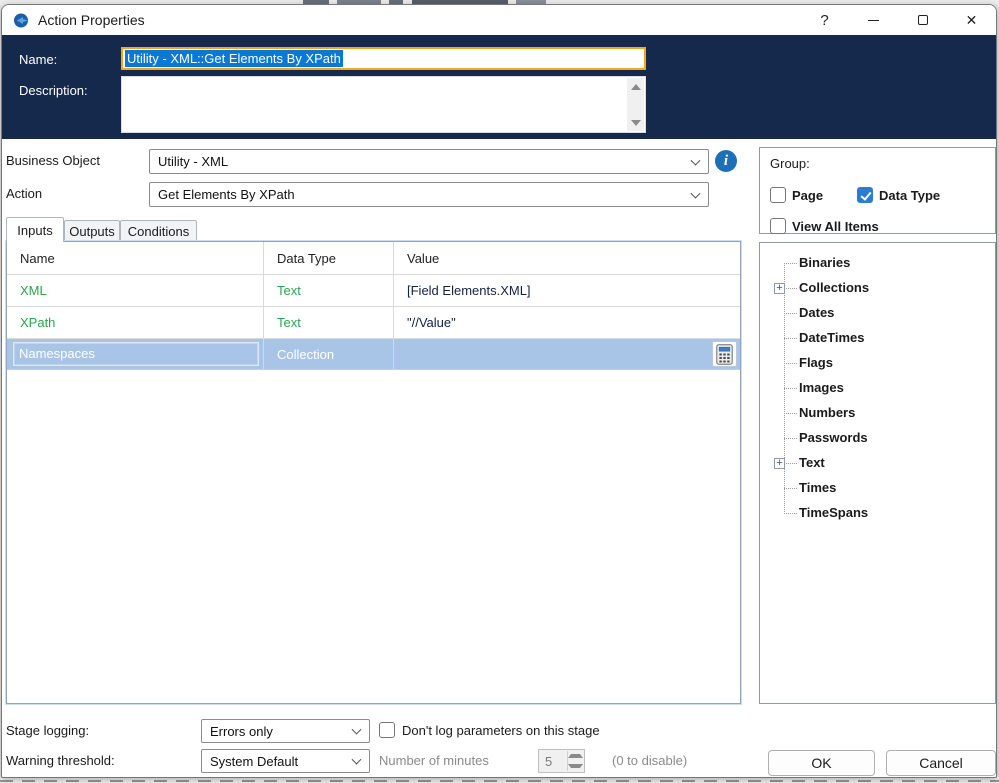 This screenshot has width=999, height=783. What do you see at coordinates (226, 194) in the screenshot?
I see `action-value: Get Elements By XPath` at bounding box center [226, 194].